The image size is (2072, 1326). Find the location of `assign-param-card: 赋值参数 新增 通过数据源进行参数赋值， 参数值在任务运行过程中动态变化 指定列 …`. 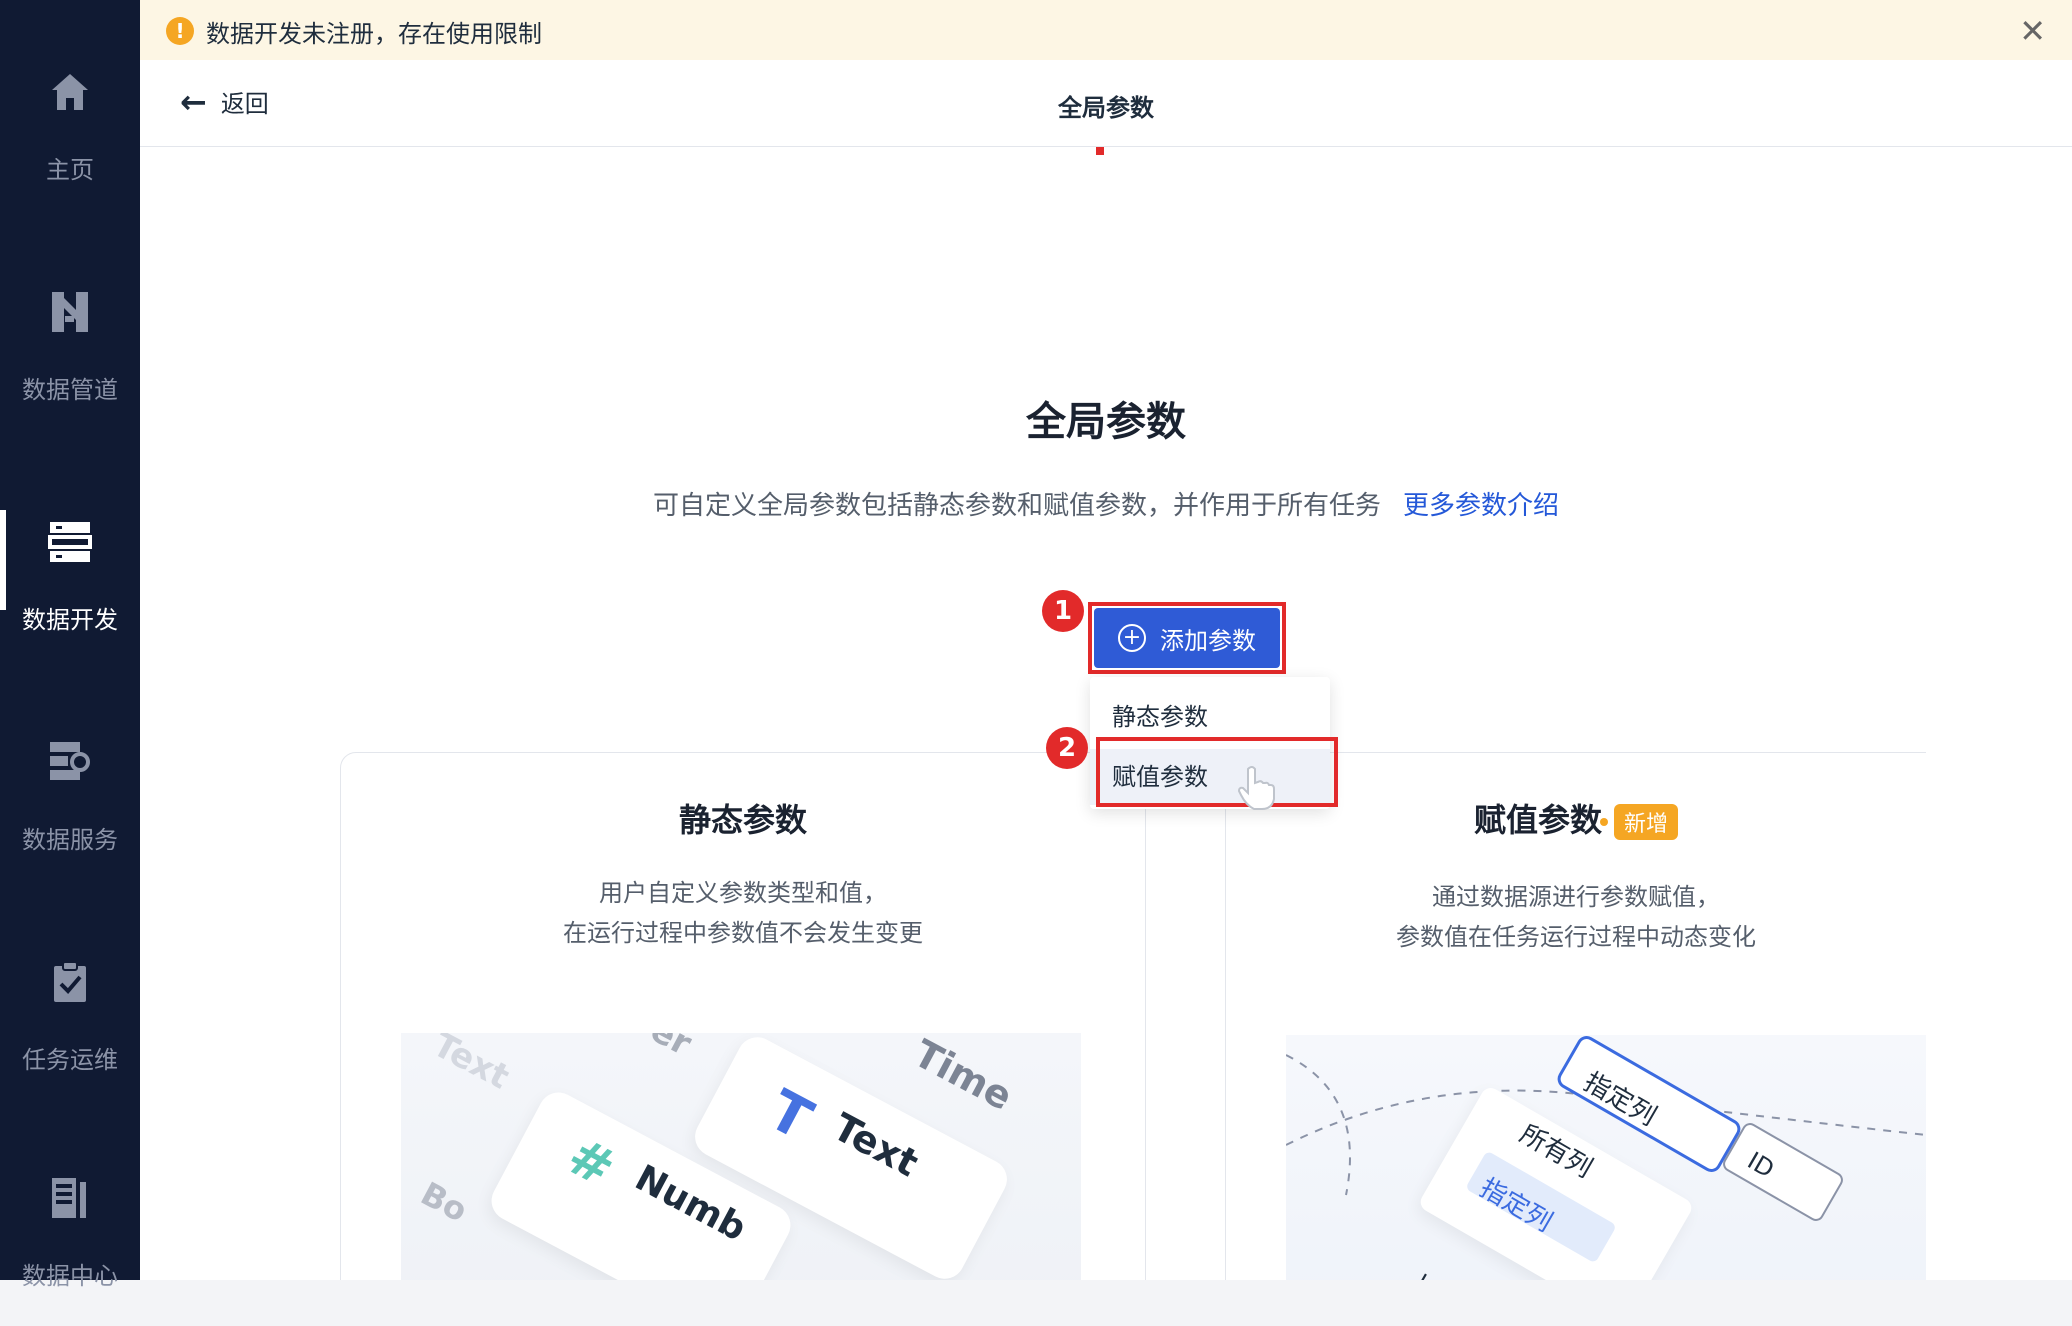

assign-param-card: 赋值参数 新增 通过数据源进行参数赋值， 参数值在任务运行过程中动态变化 指定列 … is located at coordinates (1575, 1016).